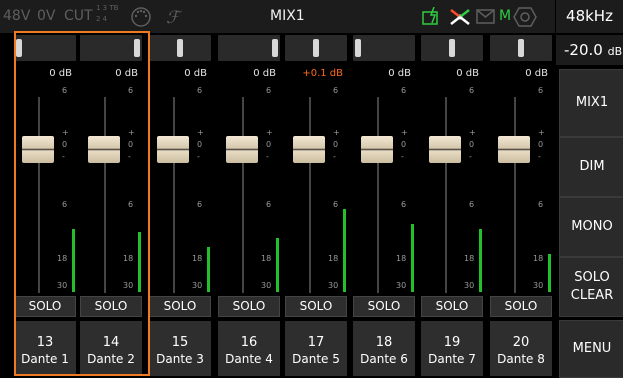 The image size is (623, 378). What do you see at coordinates (591, 103) in the screenshot?
I see `mix1-button: MIX1` at bounding box center [591, 103].